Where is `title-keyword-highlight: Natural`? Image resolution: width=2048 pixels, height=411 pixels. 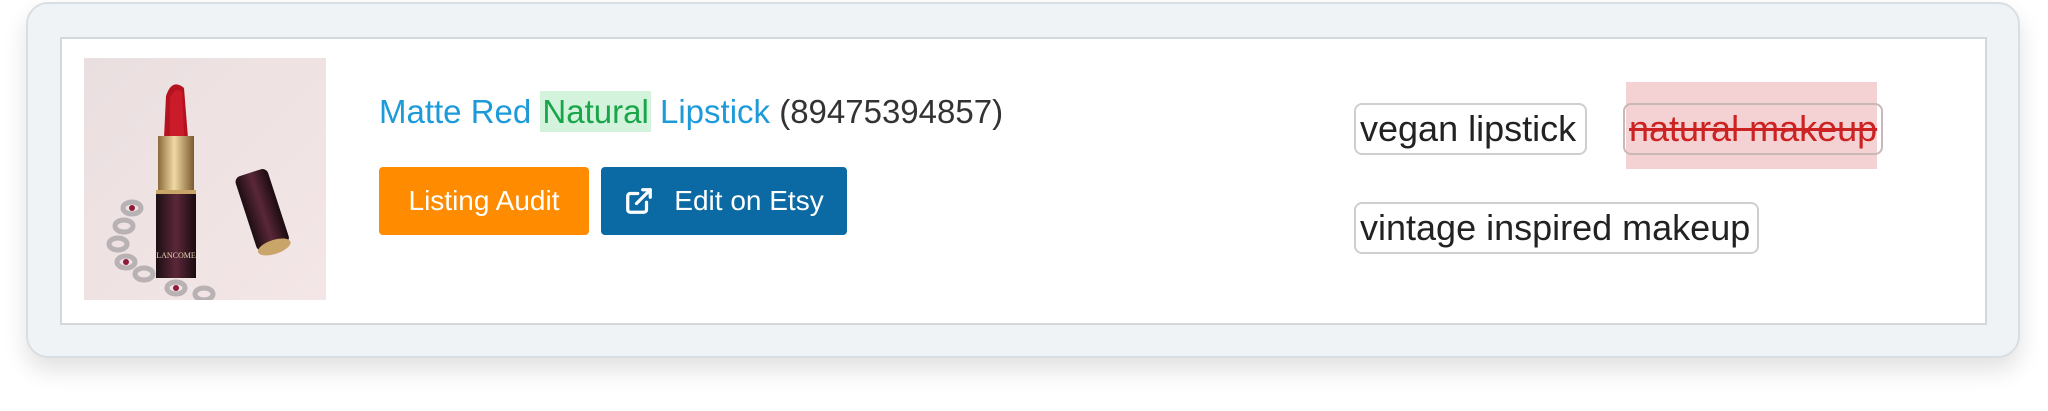
title-keyword-highlight: Natural is located at coordinates (595, 111).